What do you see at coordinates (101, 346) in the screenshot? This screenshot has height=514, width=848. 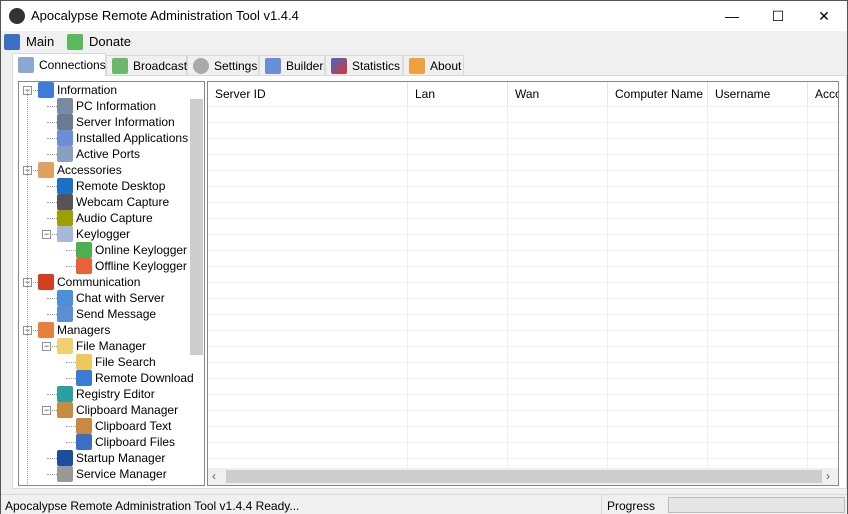 I see `tree-node-file-manager: File Manager` at bounding box center [101, 346].